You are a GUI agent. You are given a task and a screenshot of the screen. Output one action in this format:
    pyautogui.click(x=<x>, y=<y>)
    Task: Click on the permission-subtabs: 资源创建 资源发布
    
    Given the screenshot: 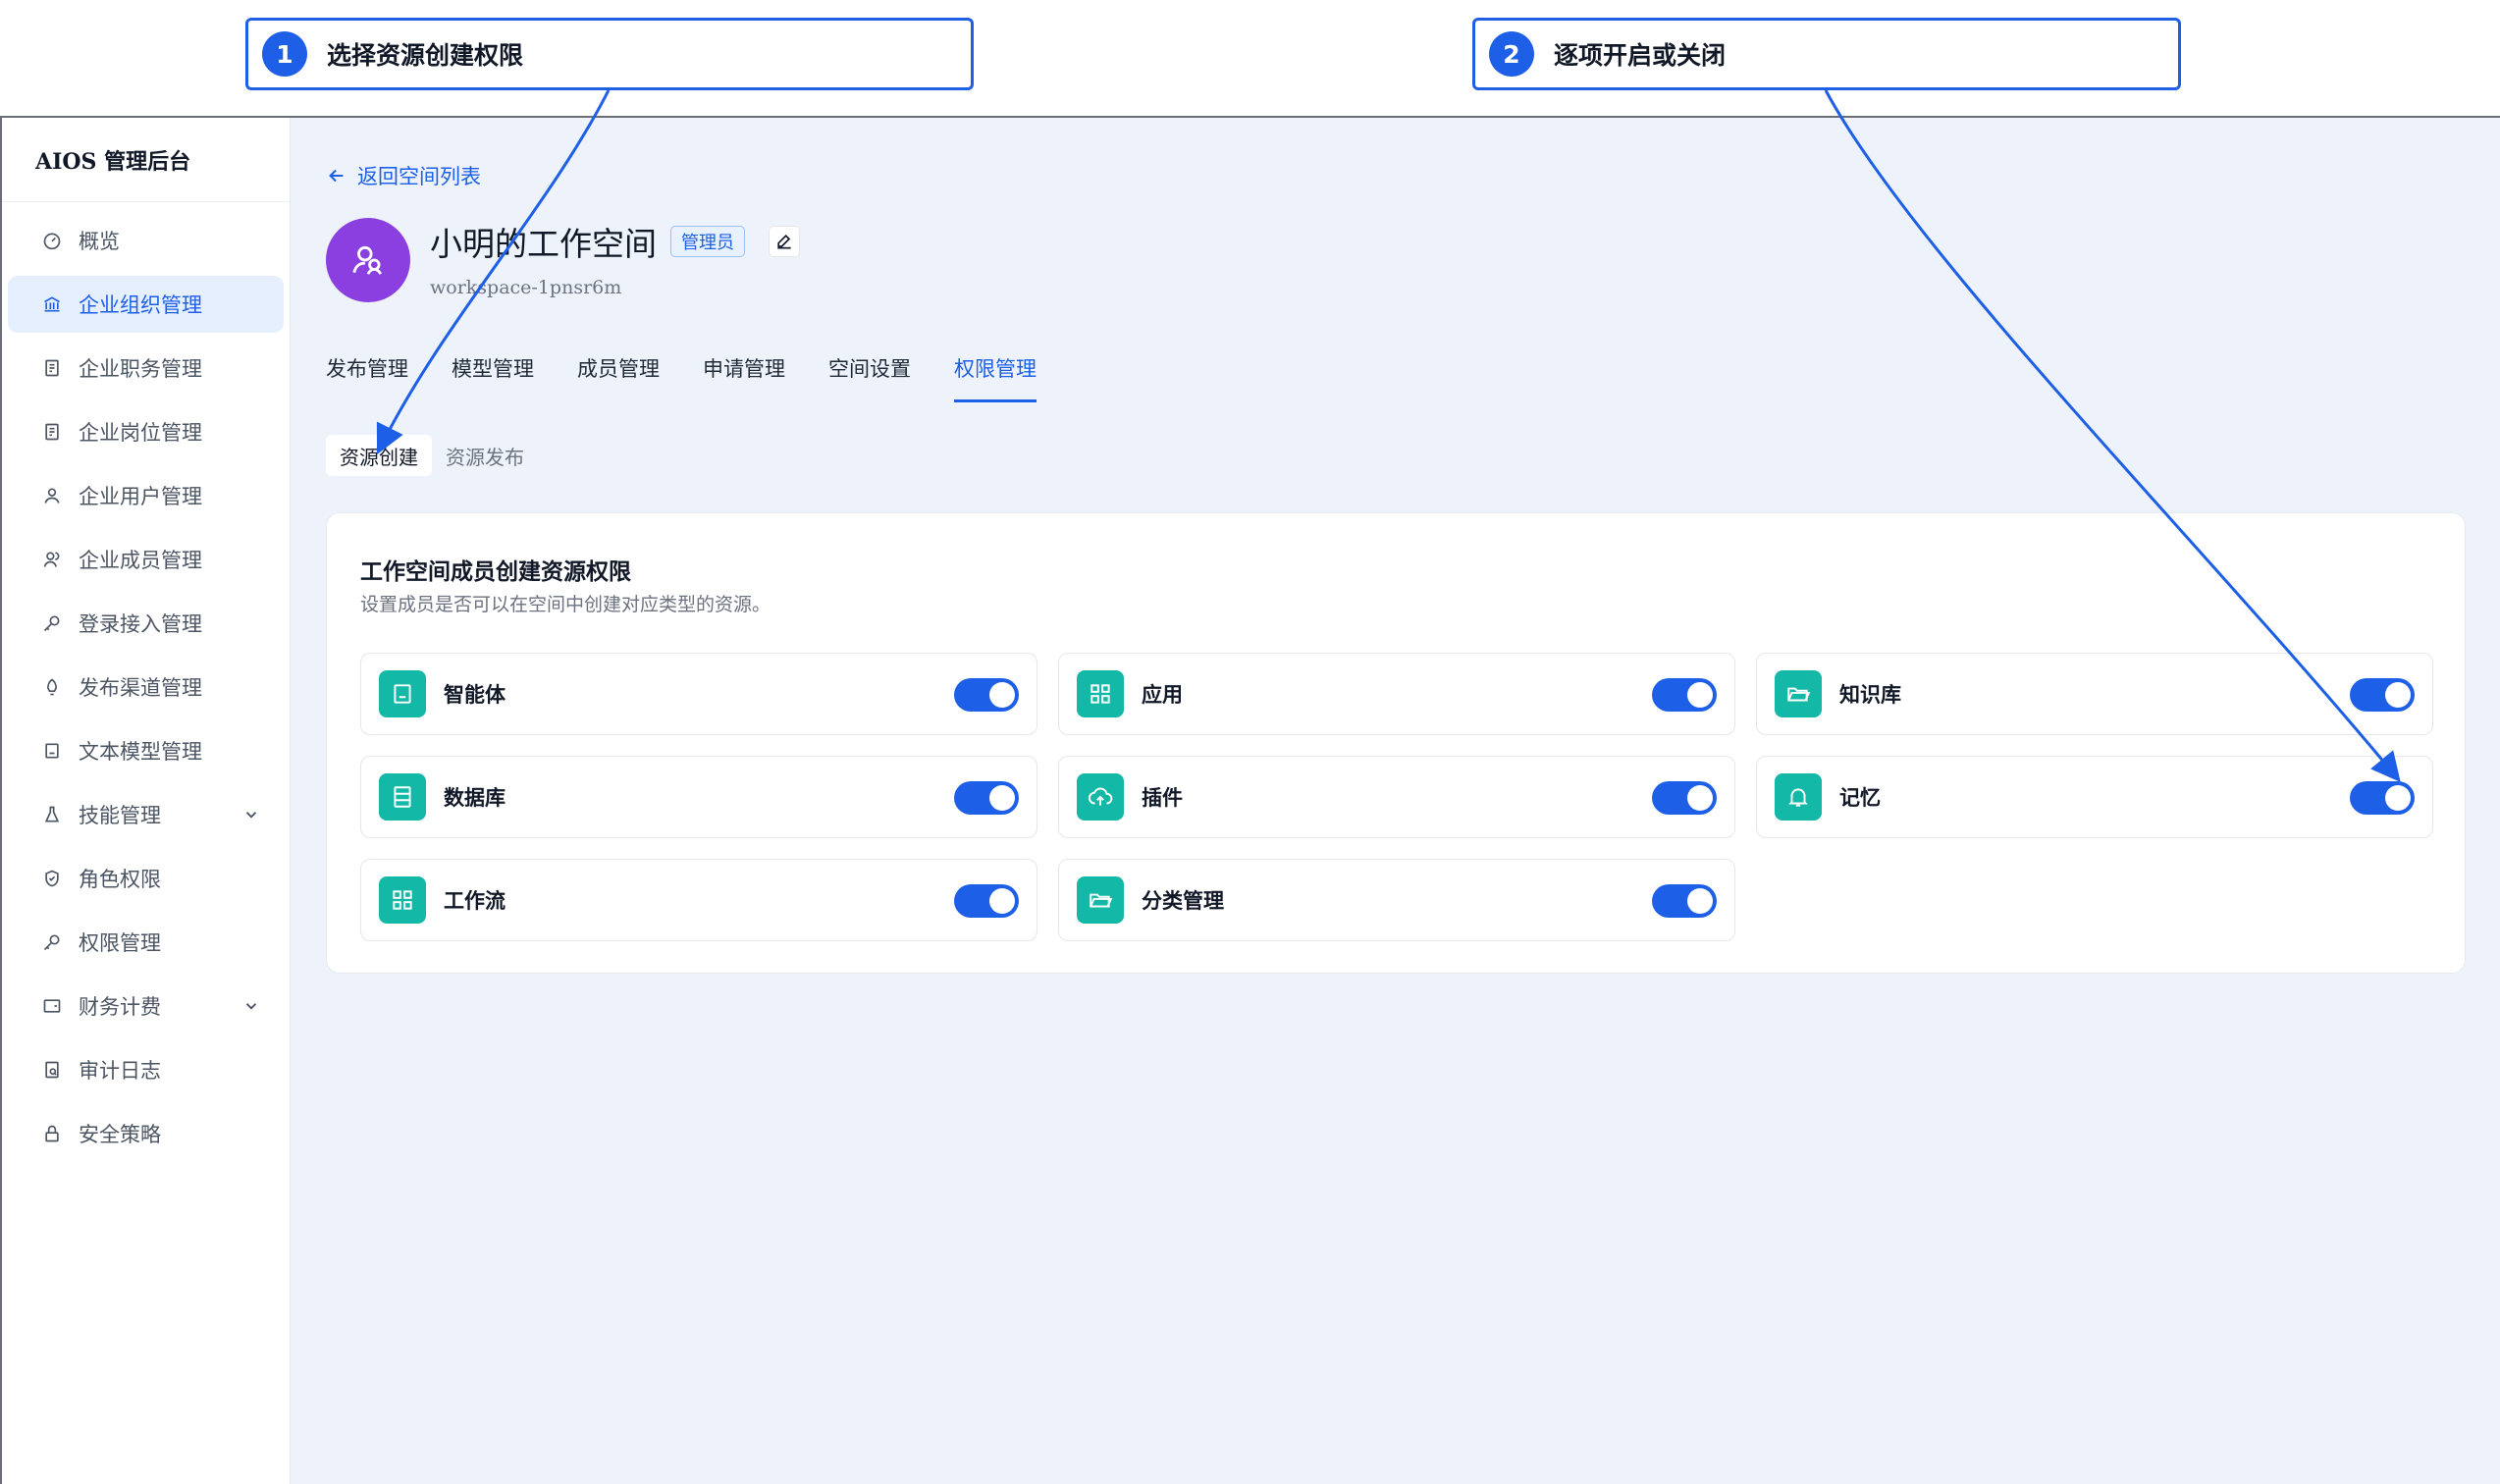 What is the action you would take?
    pyautogui.click(x=432, y=455)
    